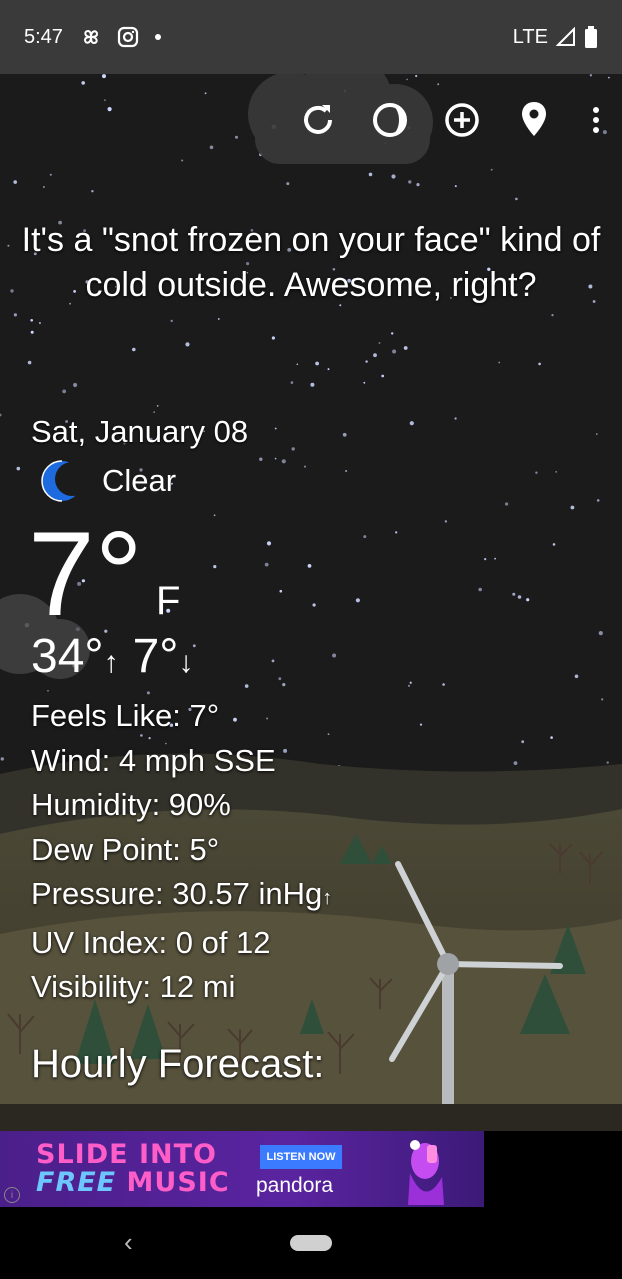 The image size is (622, 1279). I want to click on status-time: 5:47, so click(43, 36).